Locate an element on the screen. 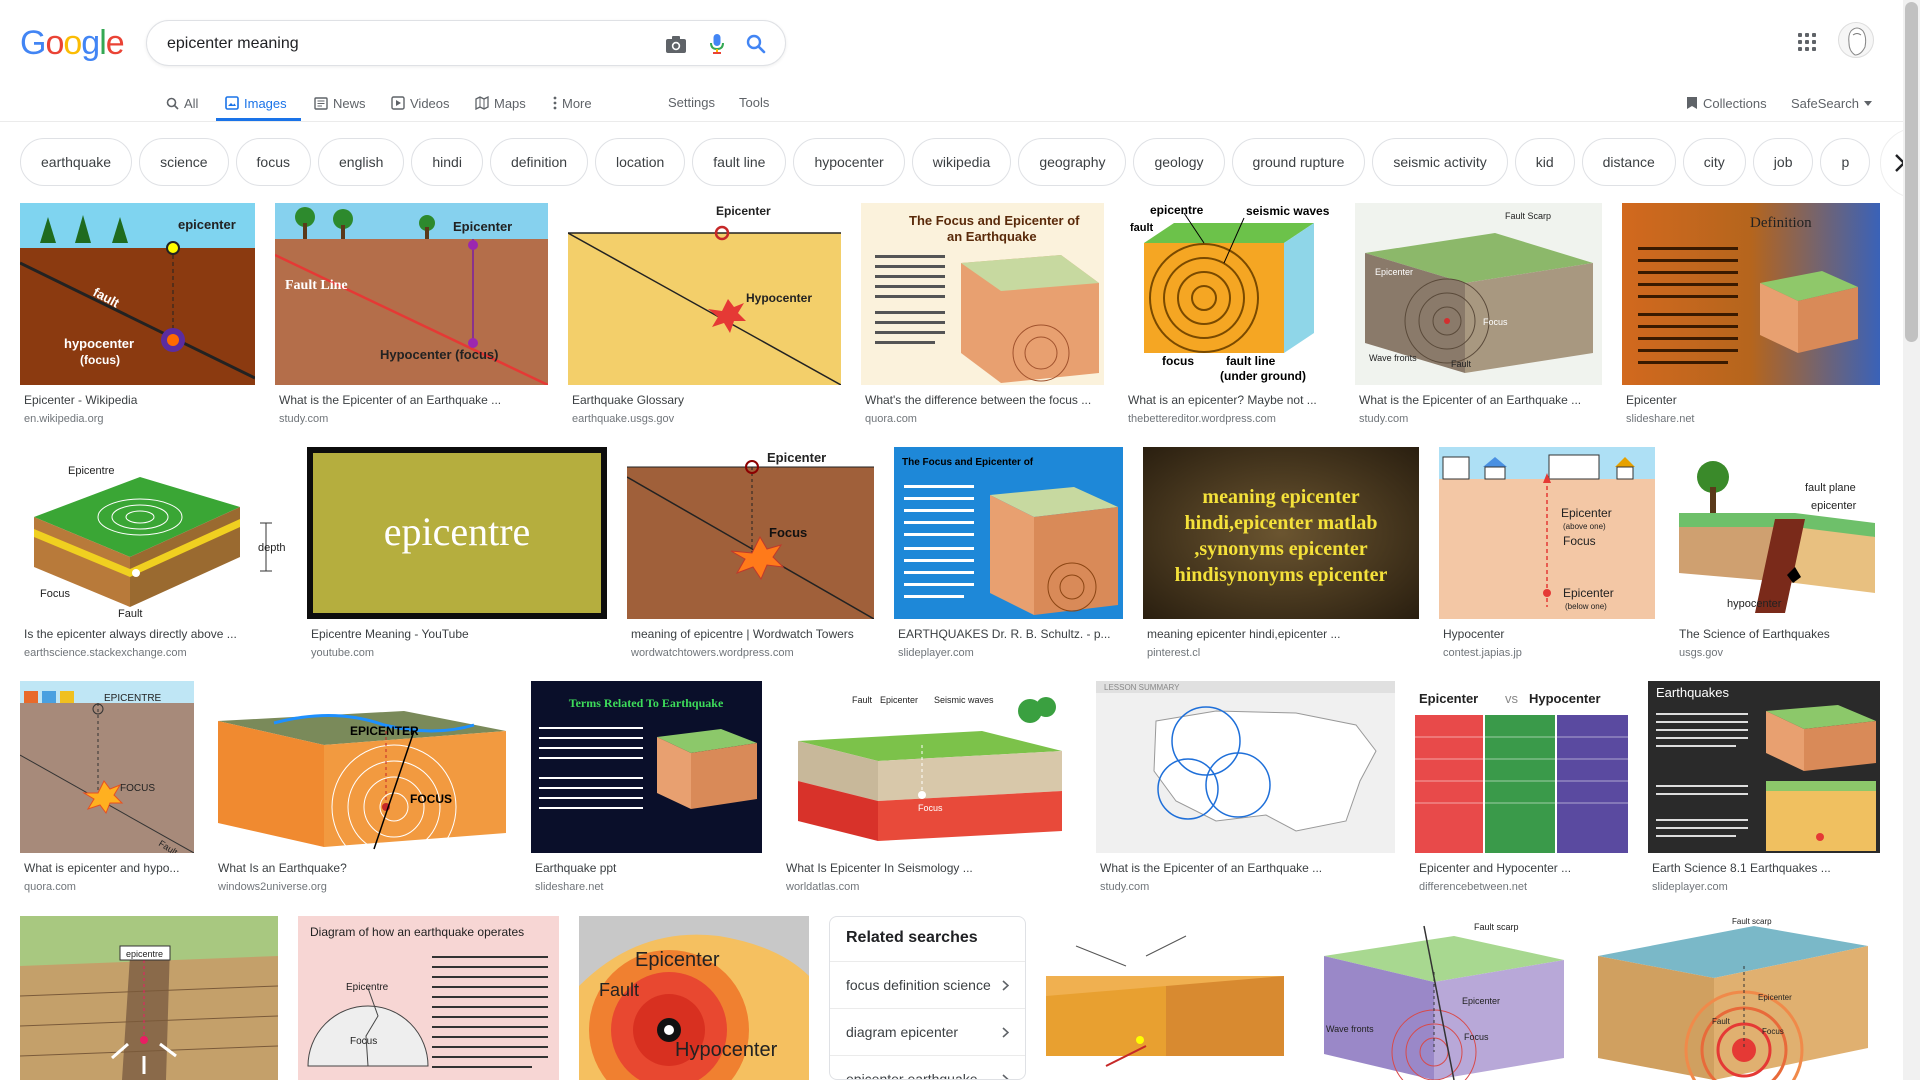 Image resolution: width=1920 pixels, height=1080 pixels. result-title: Epicenter is located at coordinates (1651, 400).